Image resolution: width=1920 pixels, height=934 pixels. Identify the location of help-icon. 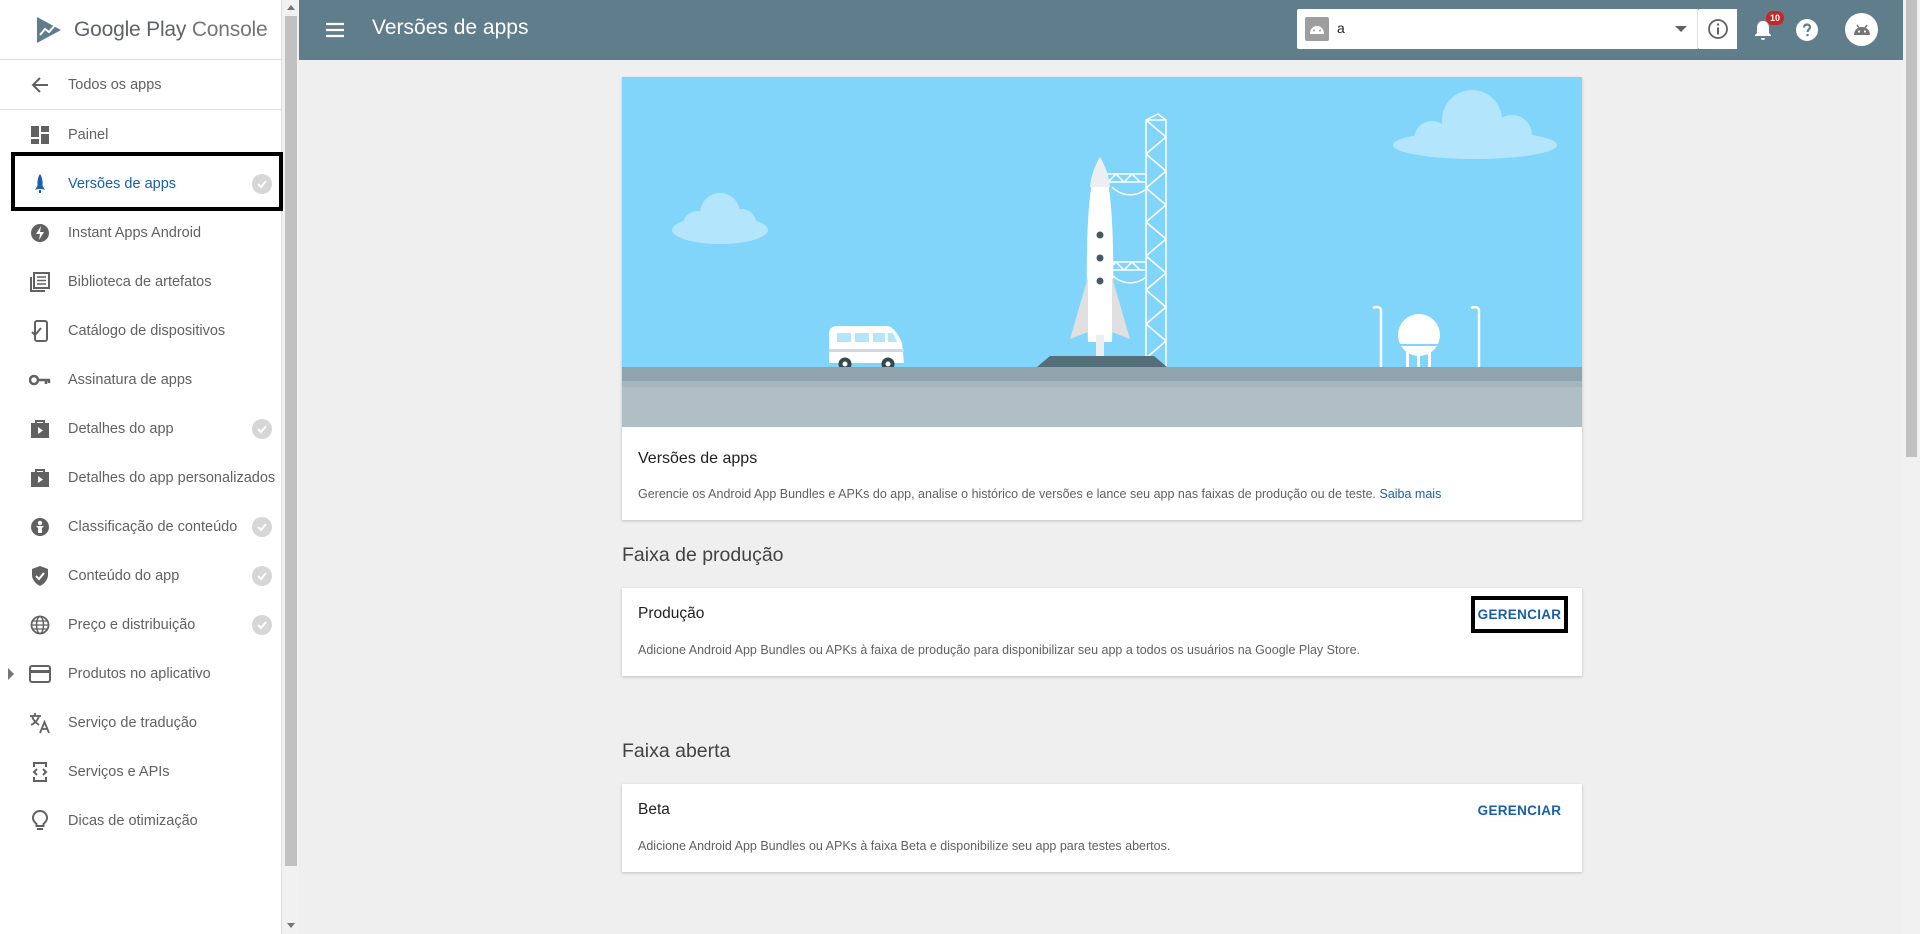
(1807, 30).